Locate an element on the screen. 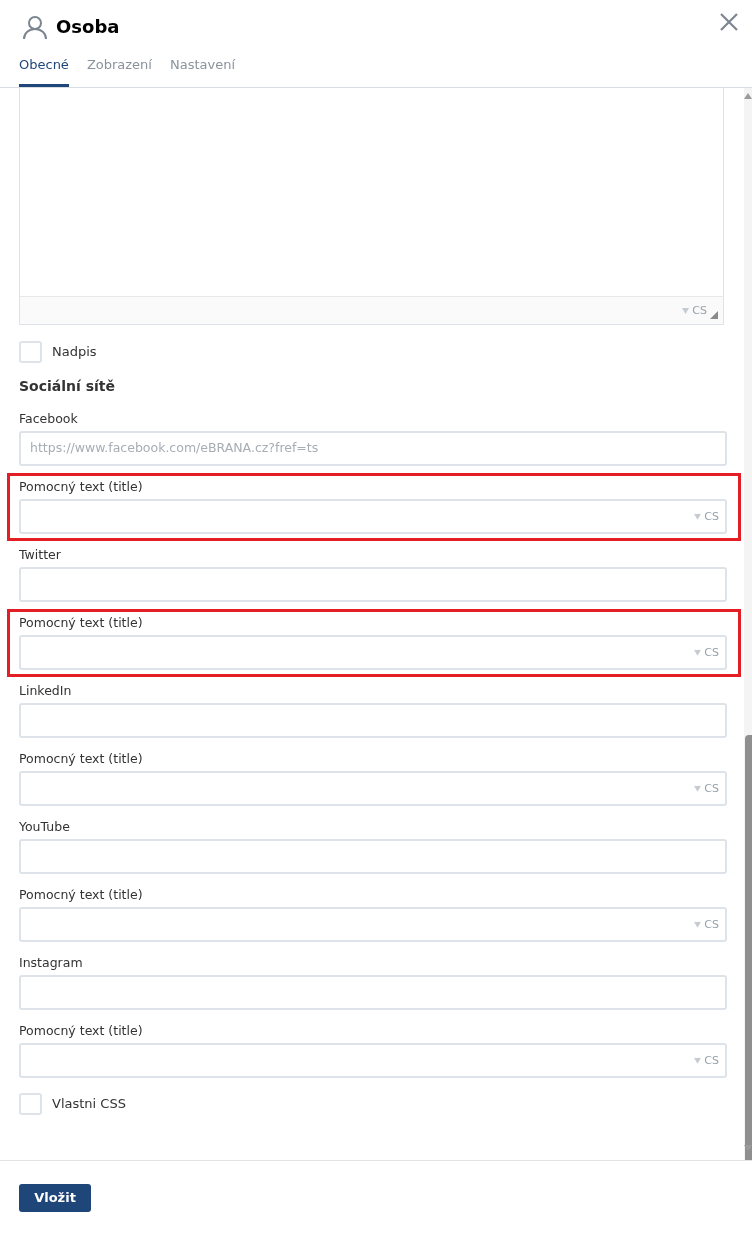 This screenshot has width=752, height=1235. close-button is located at coordinates (729, 22).